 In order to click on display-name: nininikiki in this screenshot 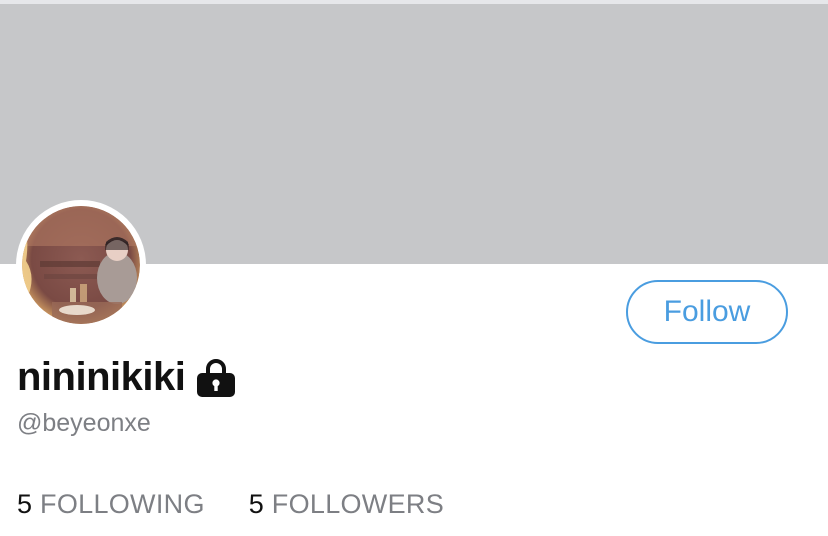, I will do `click(101, 376)`.